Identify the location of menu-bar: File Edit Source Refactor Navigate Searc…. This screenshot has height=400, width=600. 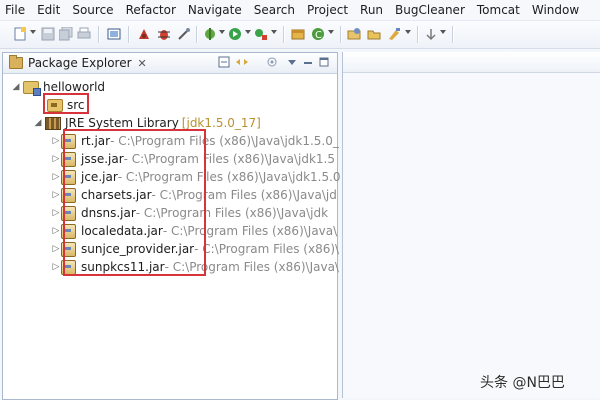
(300, 10).